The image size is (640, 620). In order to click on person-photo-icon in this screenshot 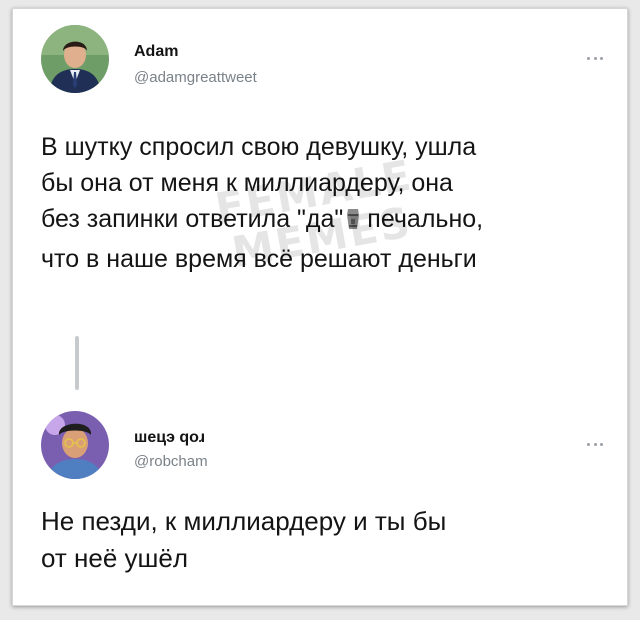, I will do `click(75, 59)`.